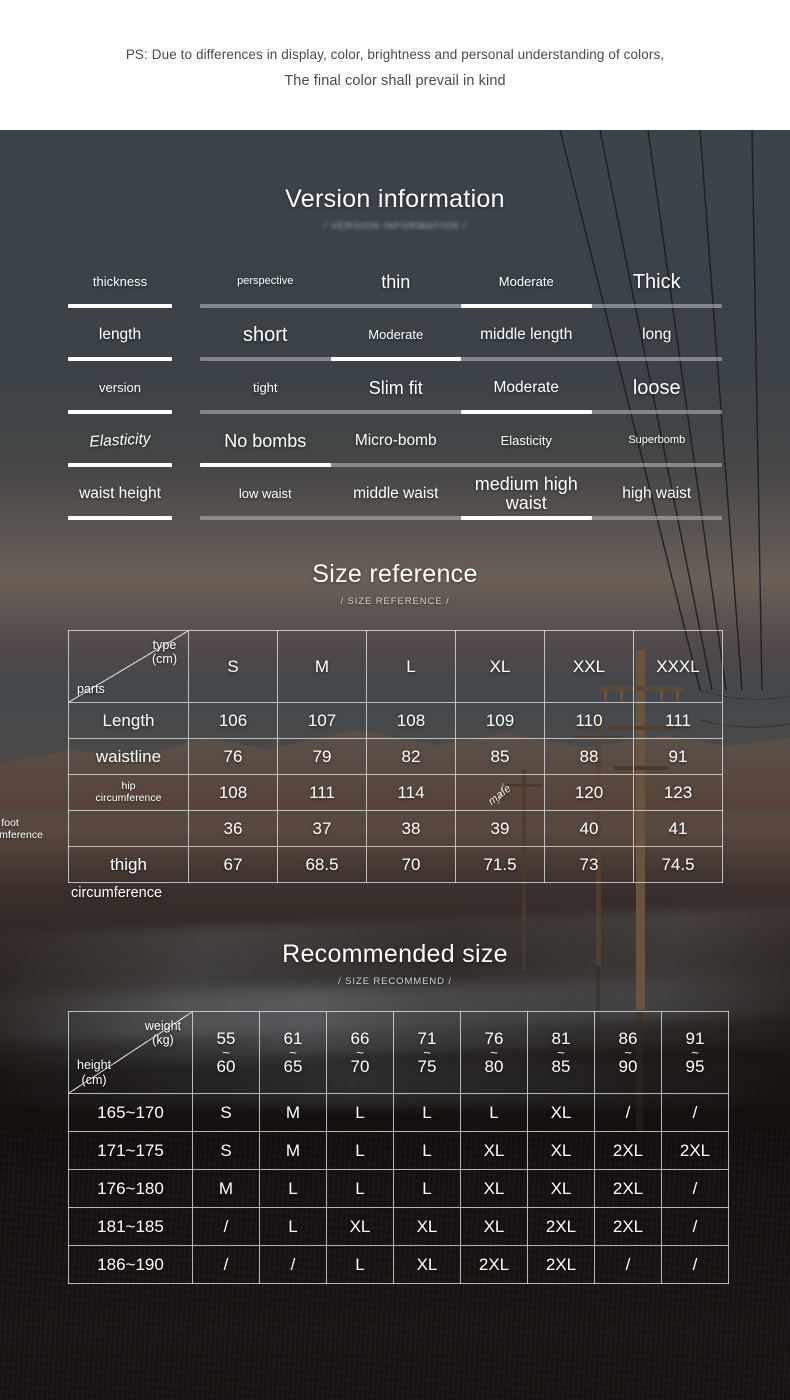 The width and height of the screenshot is (790, 1400). What do you see at coordinates (396, 441) in the screenshot?
I see `version-option: Micro-bomb` at bounding box center [396, 441].